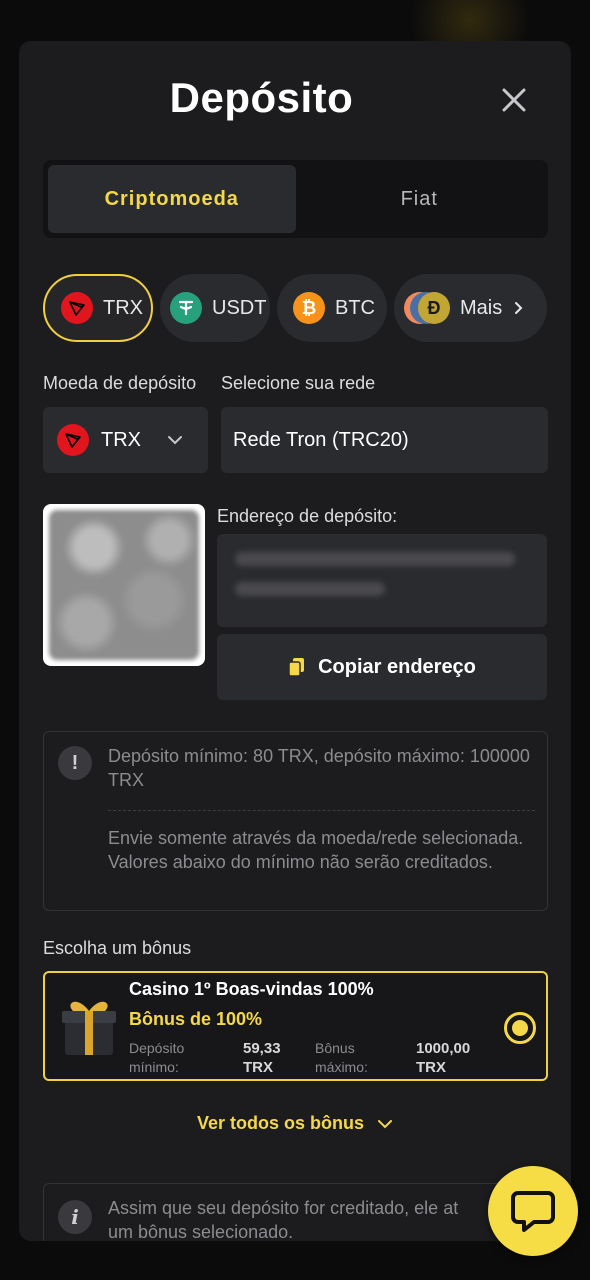 This screenshot has height=1280, width=590. What do you see at coordinates (397, 666) in the screenshot?
I see `copy-address-label: Copiar endereço` at bounding box center [397, 666].